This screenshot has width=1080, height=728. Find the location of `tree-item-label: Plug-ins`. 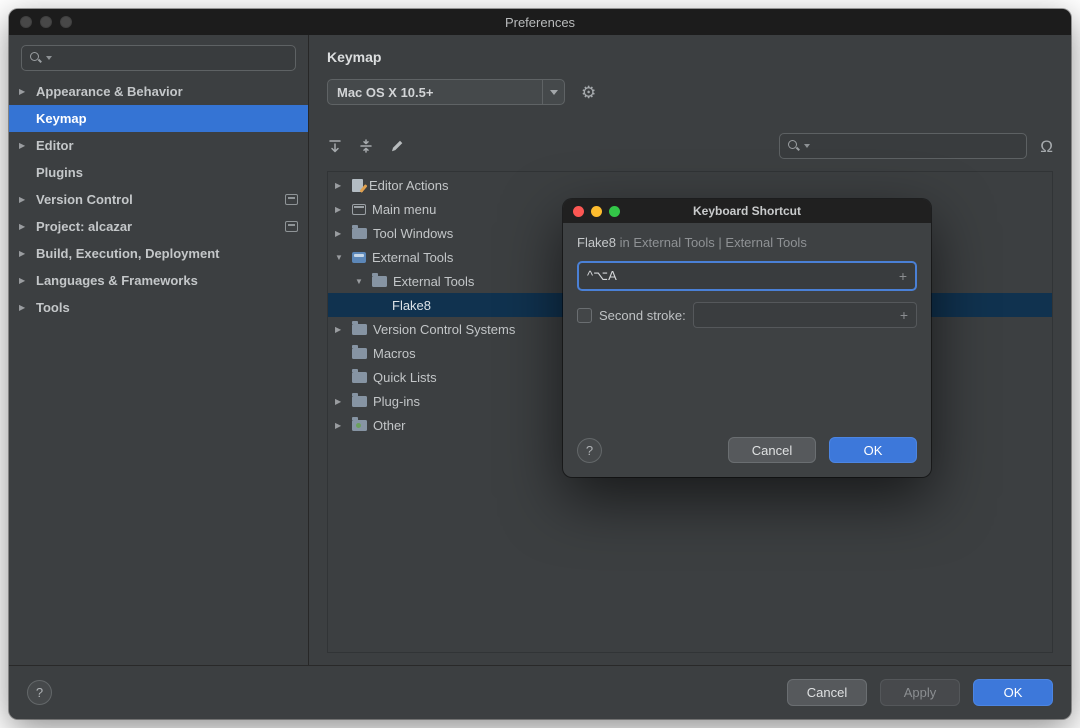

tree-item-label: Plug-ins is located at coordinates (396, 401).